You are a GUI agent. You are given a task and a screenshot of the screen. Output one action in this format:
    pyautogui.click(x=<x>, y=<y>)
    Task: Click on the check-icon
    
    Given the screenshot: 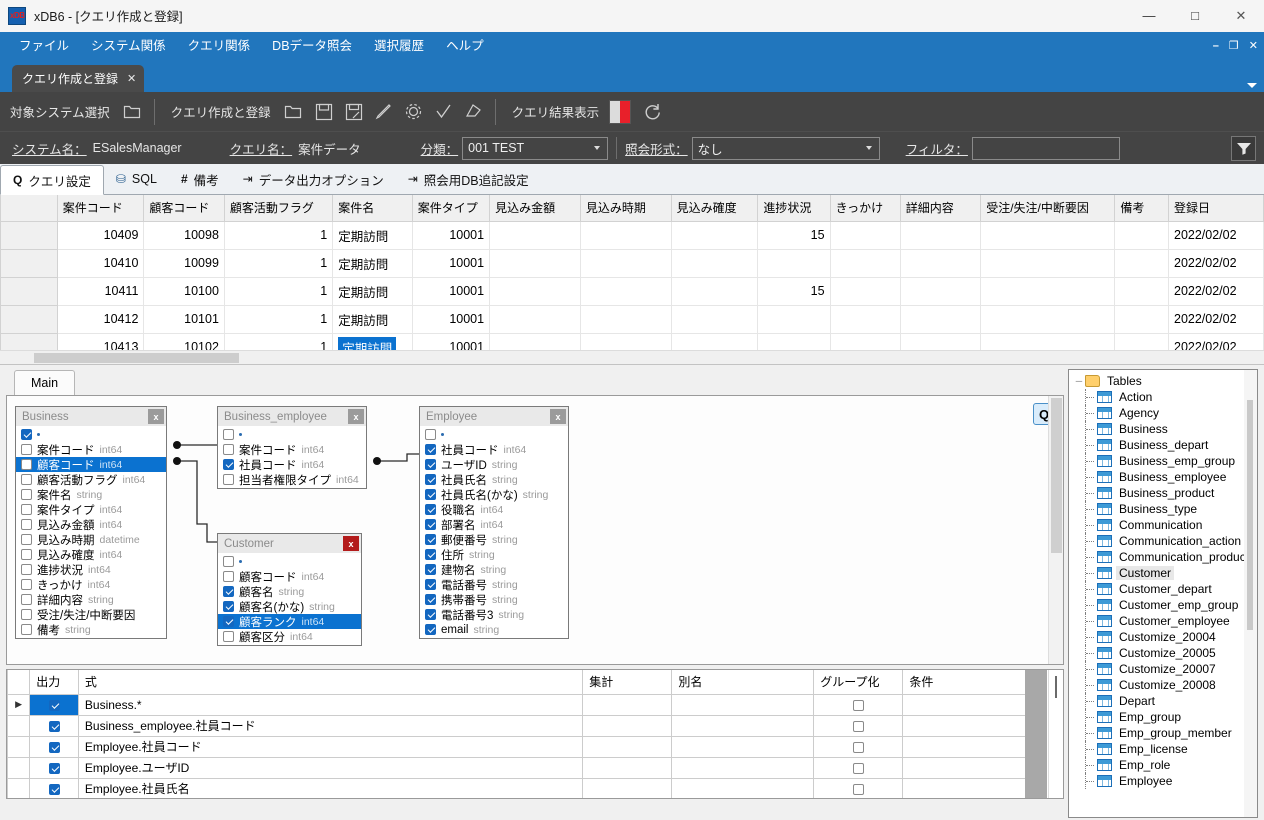 What is the action you would take?
    pyautogui.click(x=444, y=112)
    